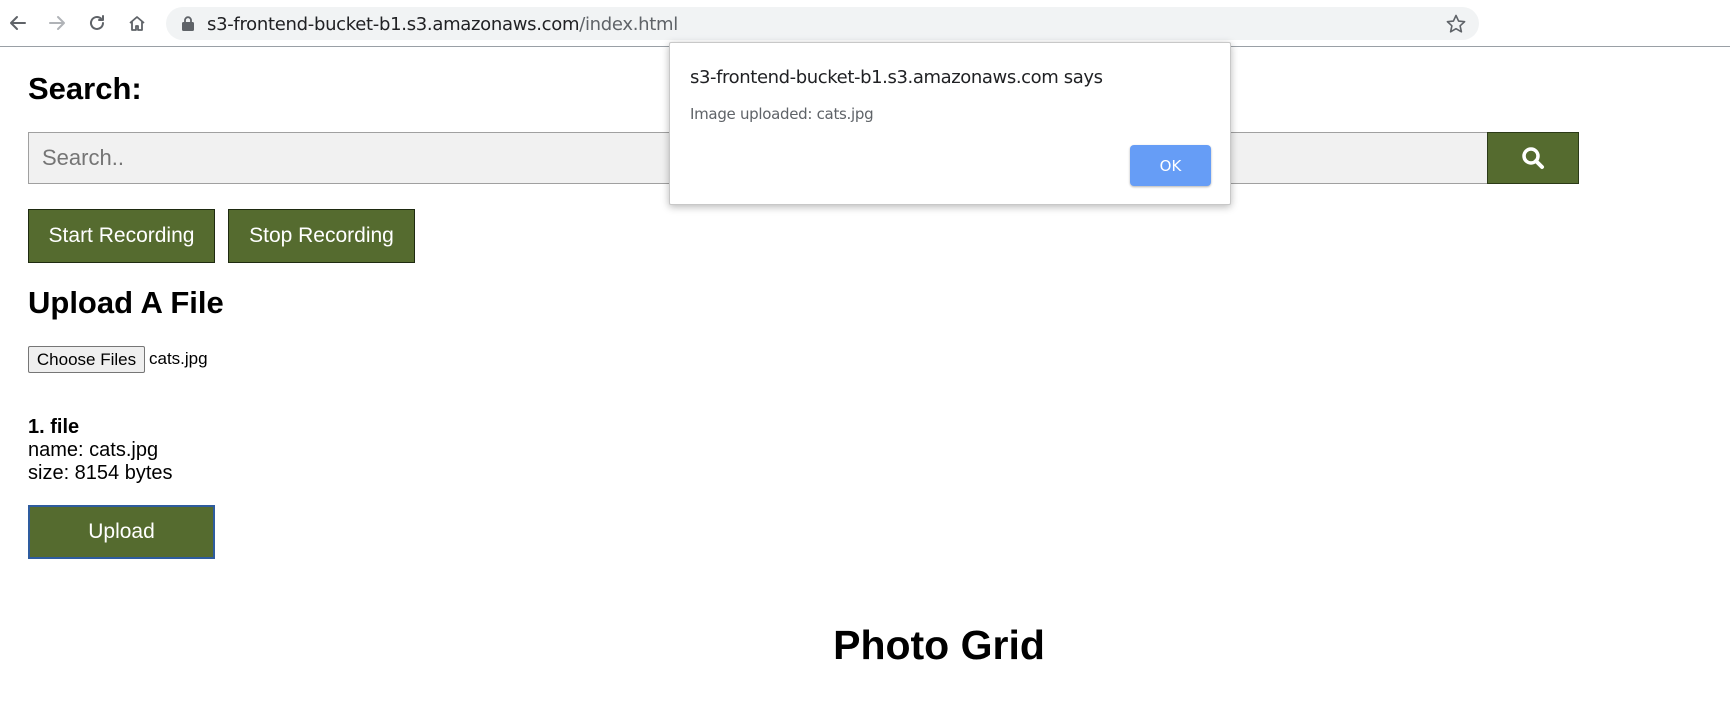  I want to click on search-heading: Search:, so click(85, 88).